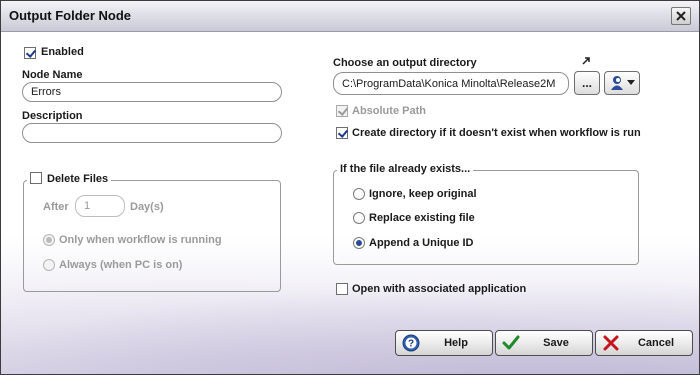  I want to click on cancel-button: Cancel, so click(644, 343).